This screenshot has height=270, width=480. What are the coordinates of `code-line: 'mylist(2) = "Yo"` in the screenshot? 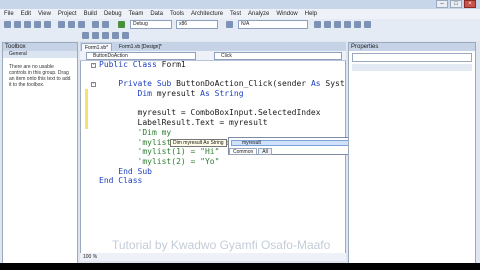 It's located at (222, 162).